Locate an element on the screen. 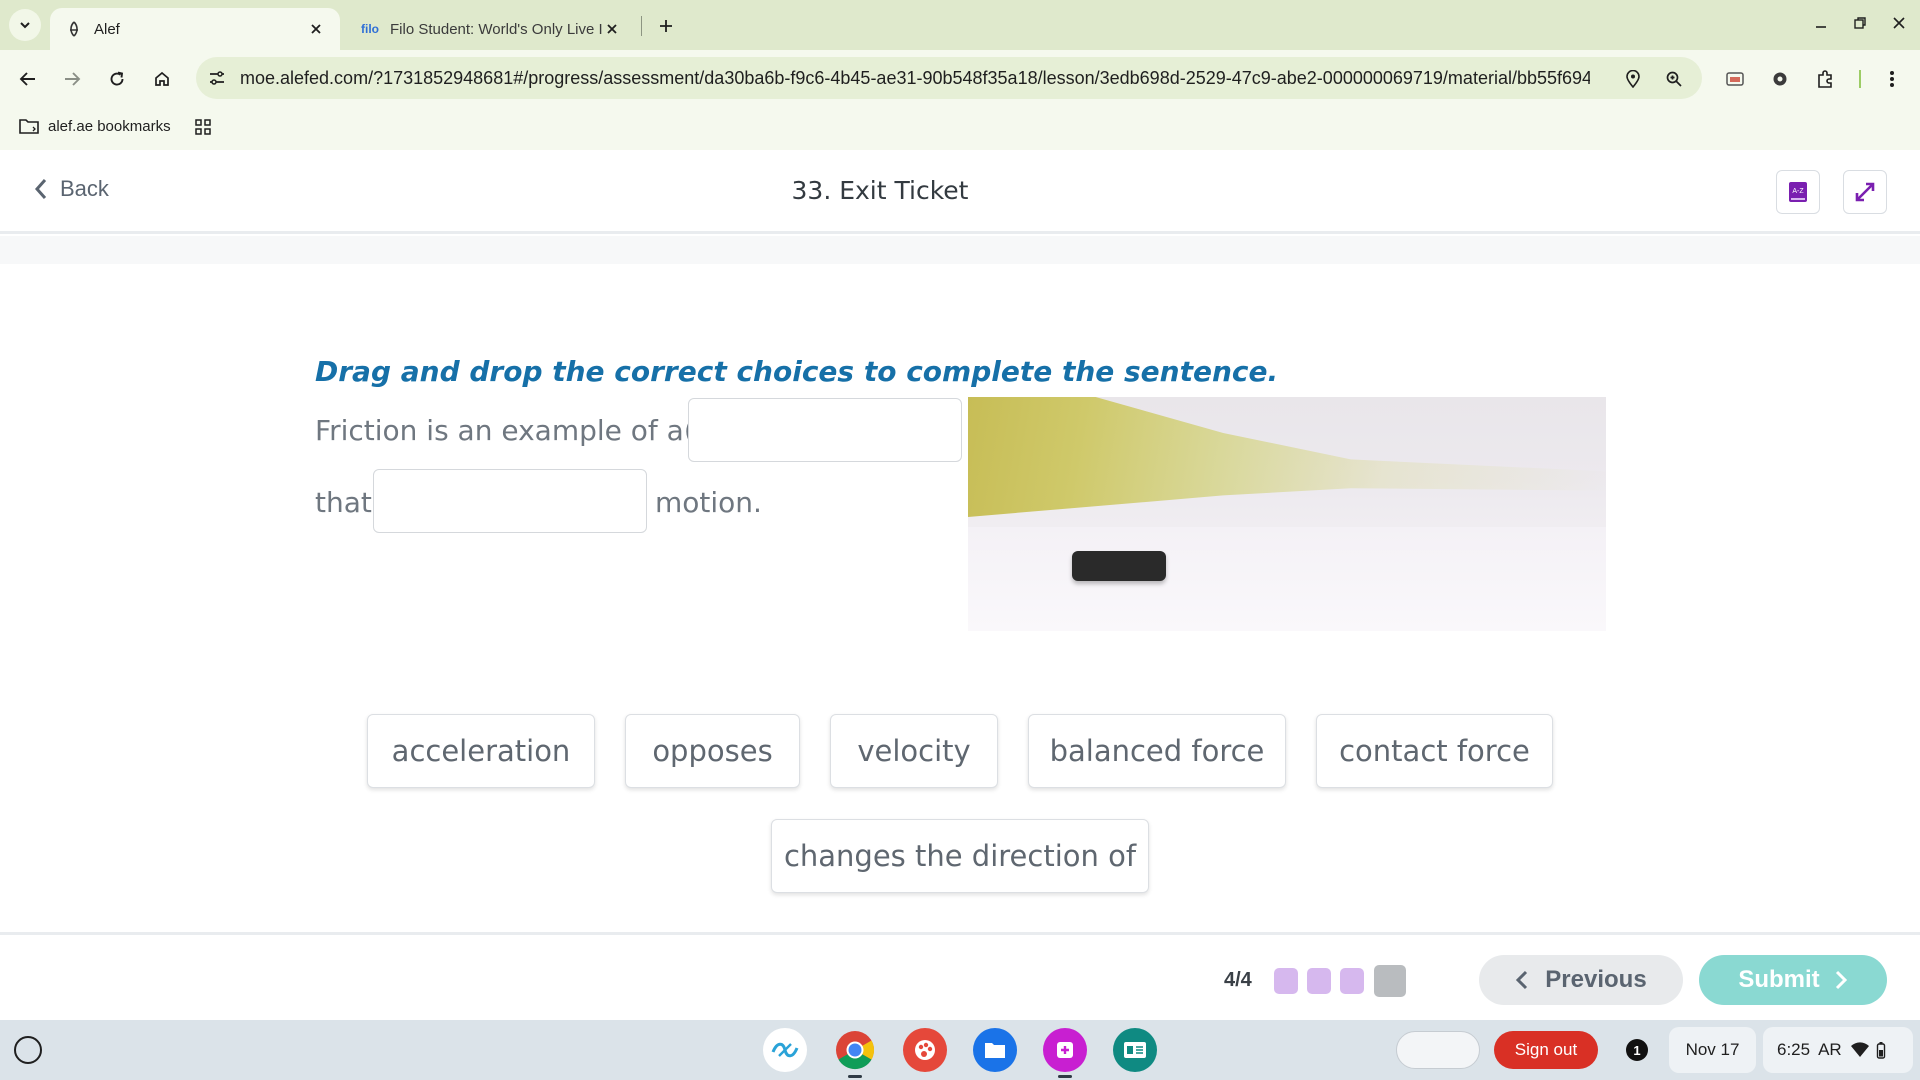 The image size is (1920, 1080). tab-title: Alef is located at coordinates (107, 29).